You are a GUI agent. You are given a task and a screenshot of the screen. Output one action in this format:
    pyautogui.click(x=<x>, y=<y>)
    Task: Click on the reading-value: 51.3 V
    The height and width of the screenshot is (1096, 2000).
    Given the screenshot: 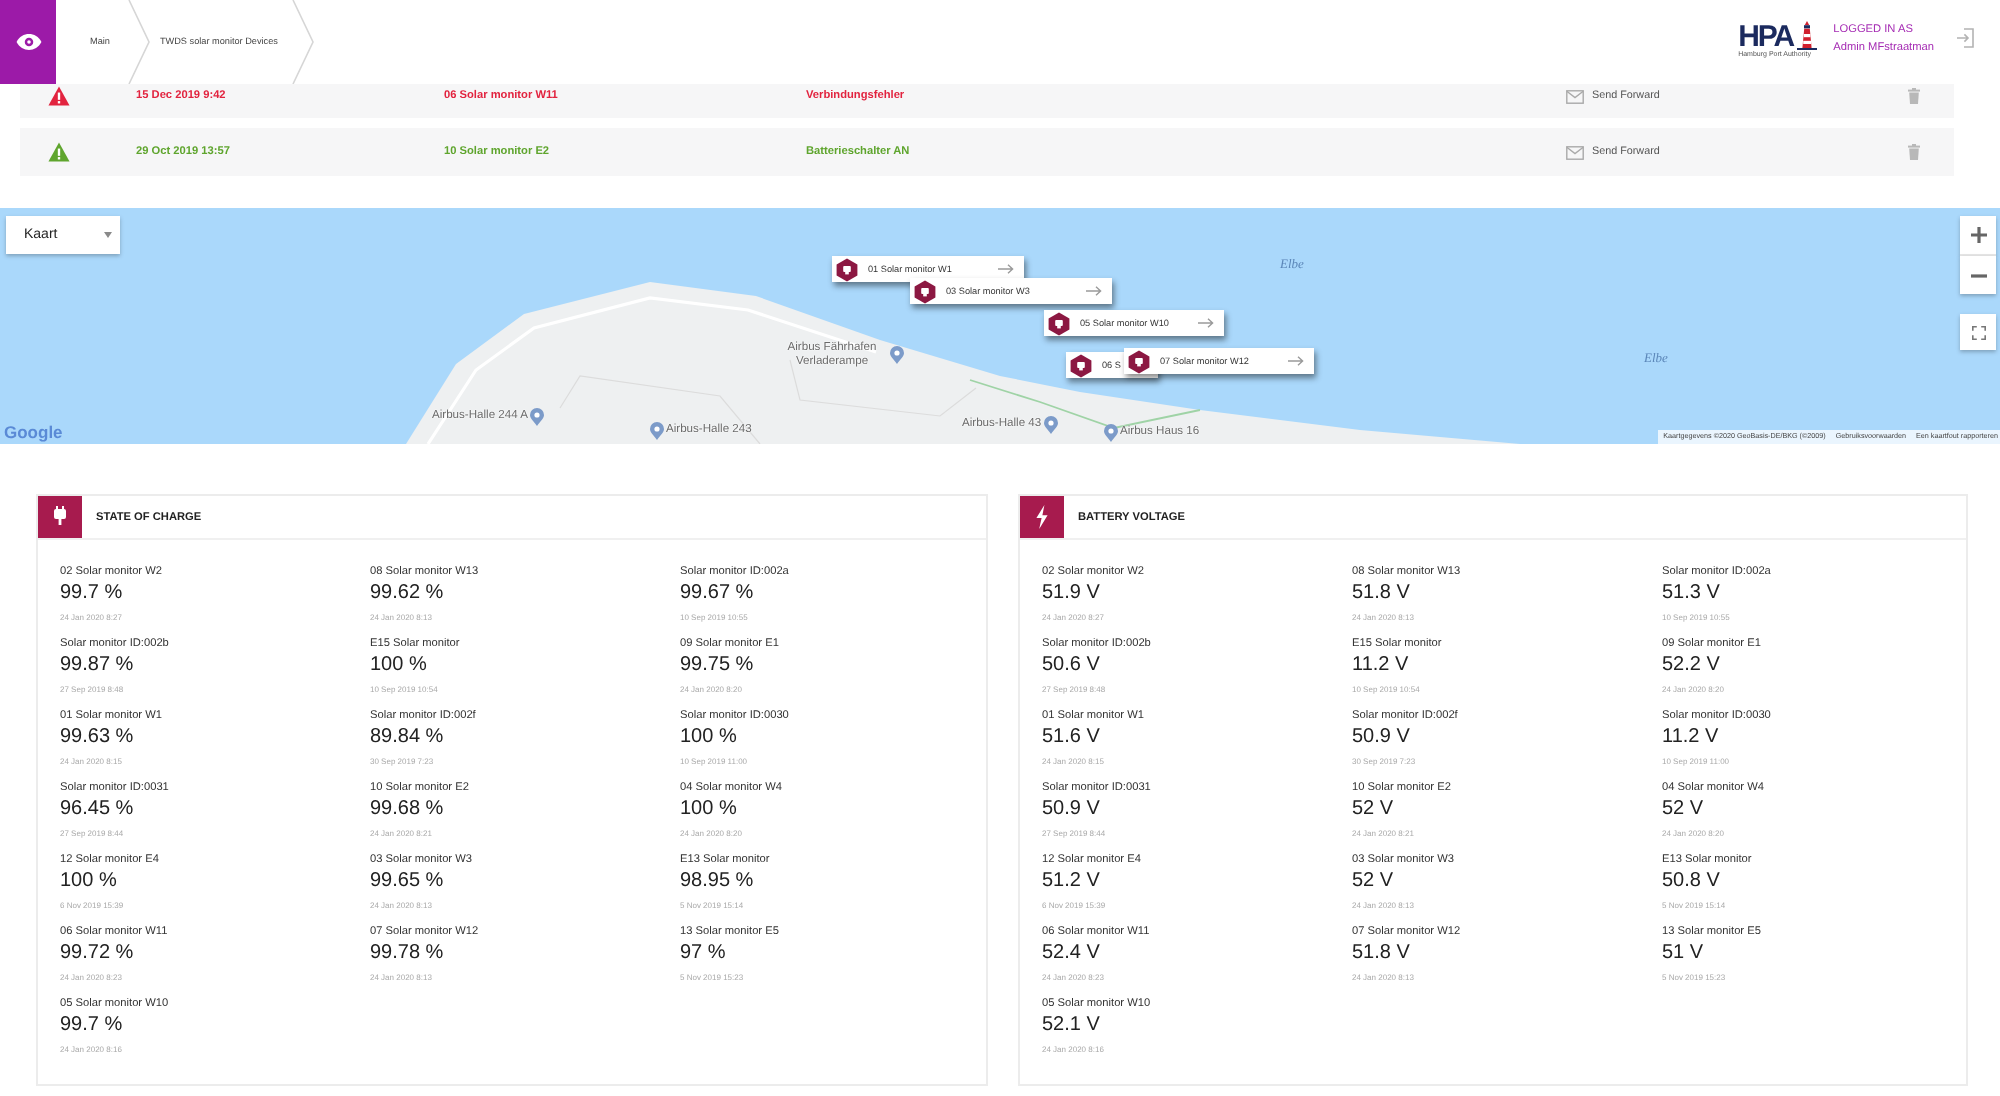 What is the action you would take?
    pyautogui.click(x=1692, y=594)
    